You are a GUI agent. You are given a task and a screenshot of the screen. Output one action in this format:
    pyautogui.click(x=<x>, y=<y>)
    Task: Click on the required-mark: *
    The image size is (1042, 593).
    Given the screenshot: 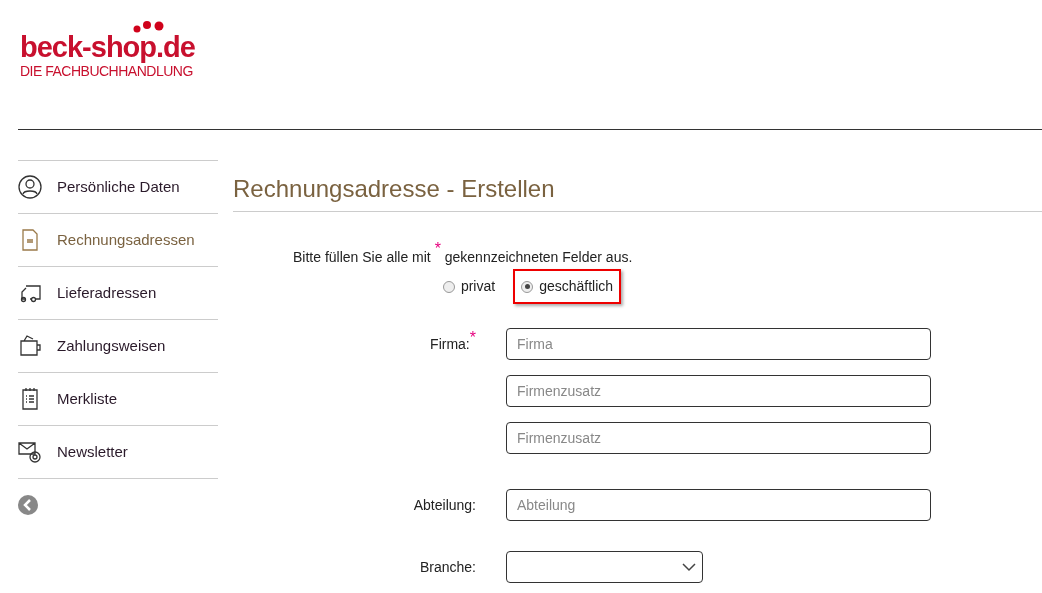 What is the action you would take?
    pyautogui.click(x=472, y=337)
    